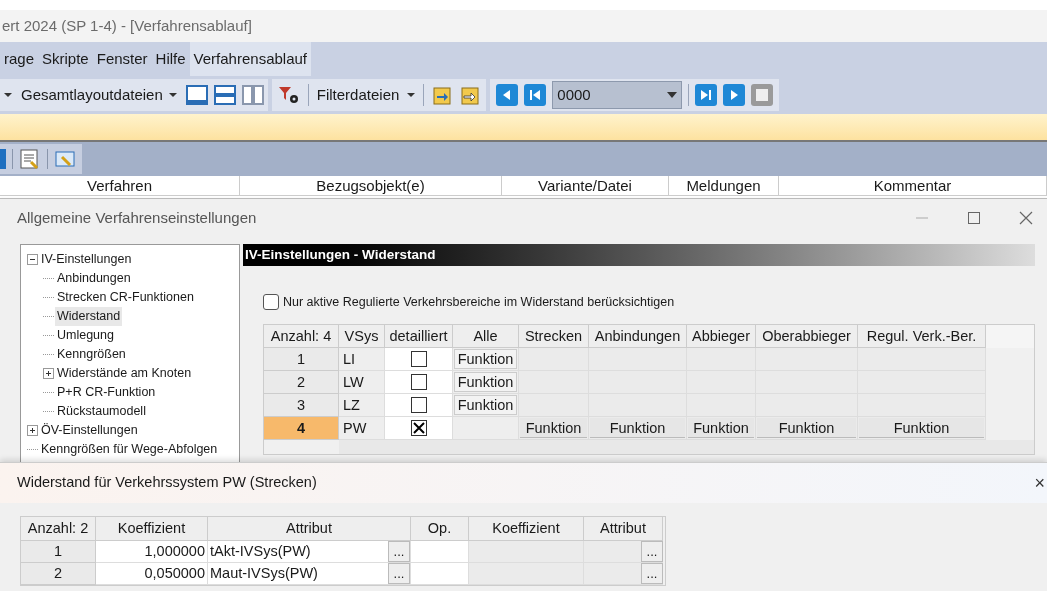  I want to click on column-header: Anzahl: 4, so click(301, 336).